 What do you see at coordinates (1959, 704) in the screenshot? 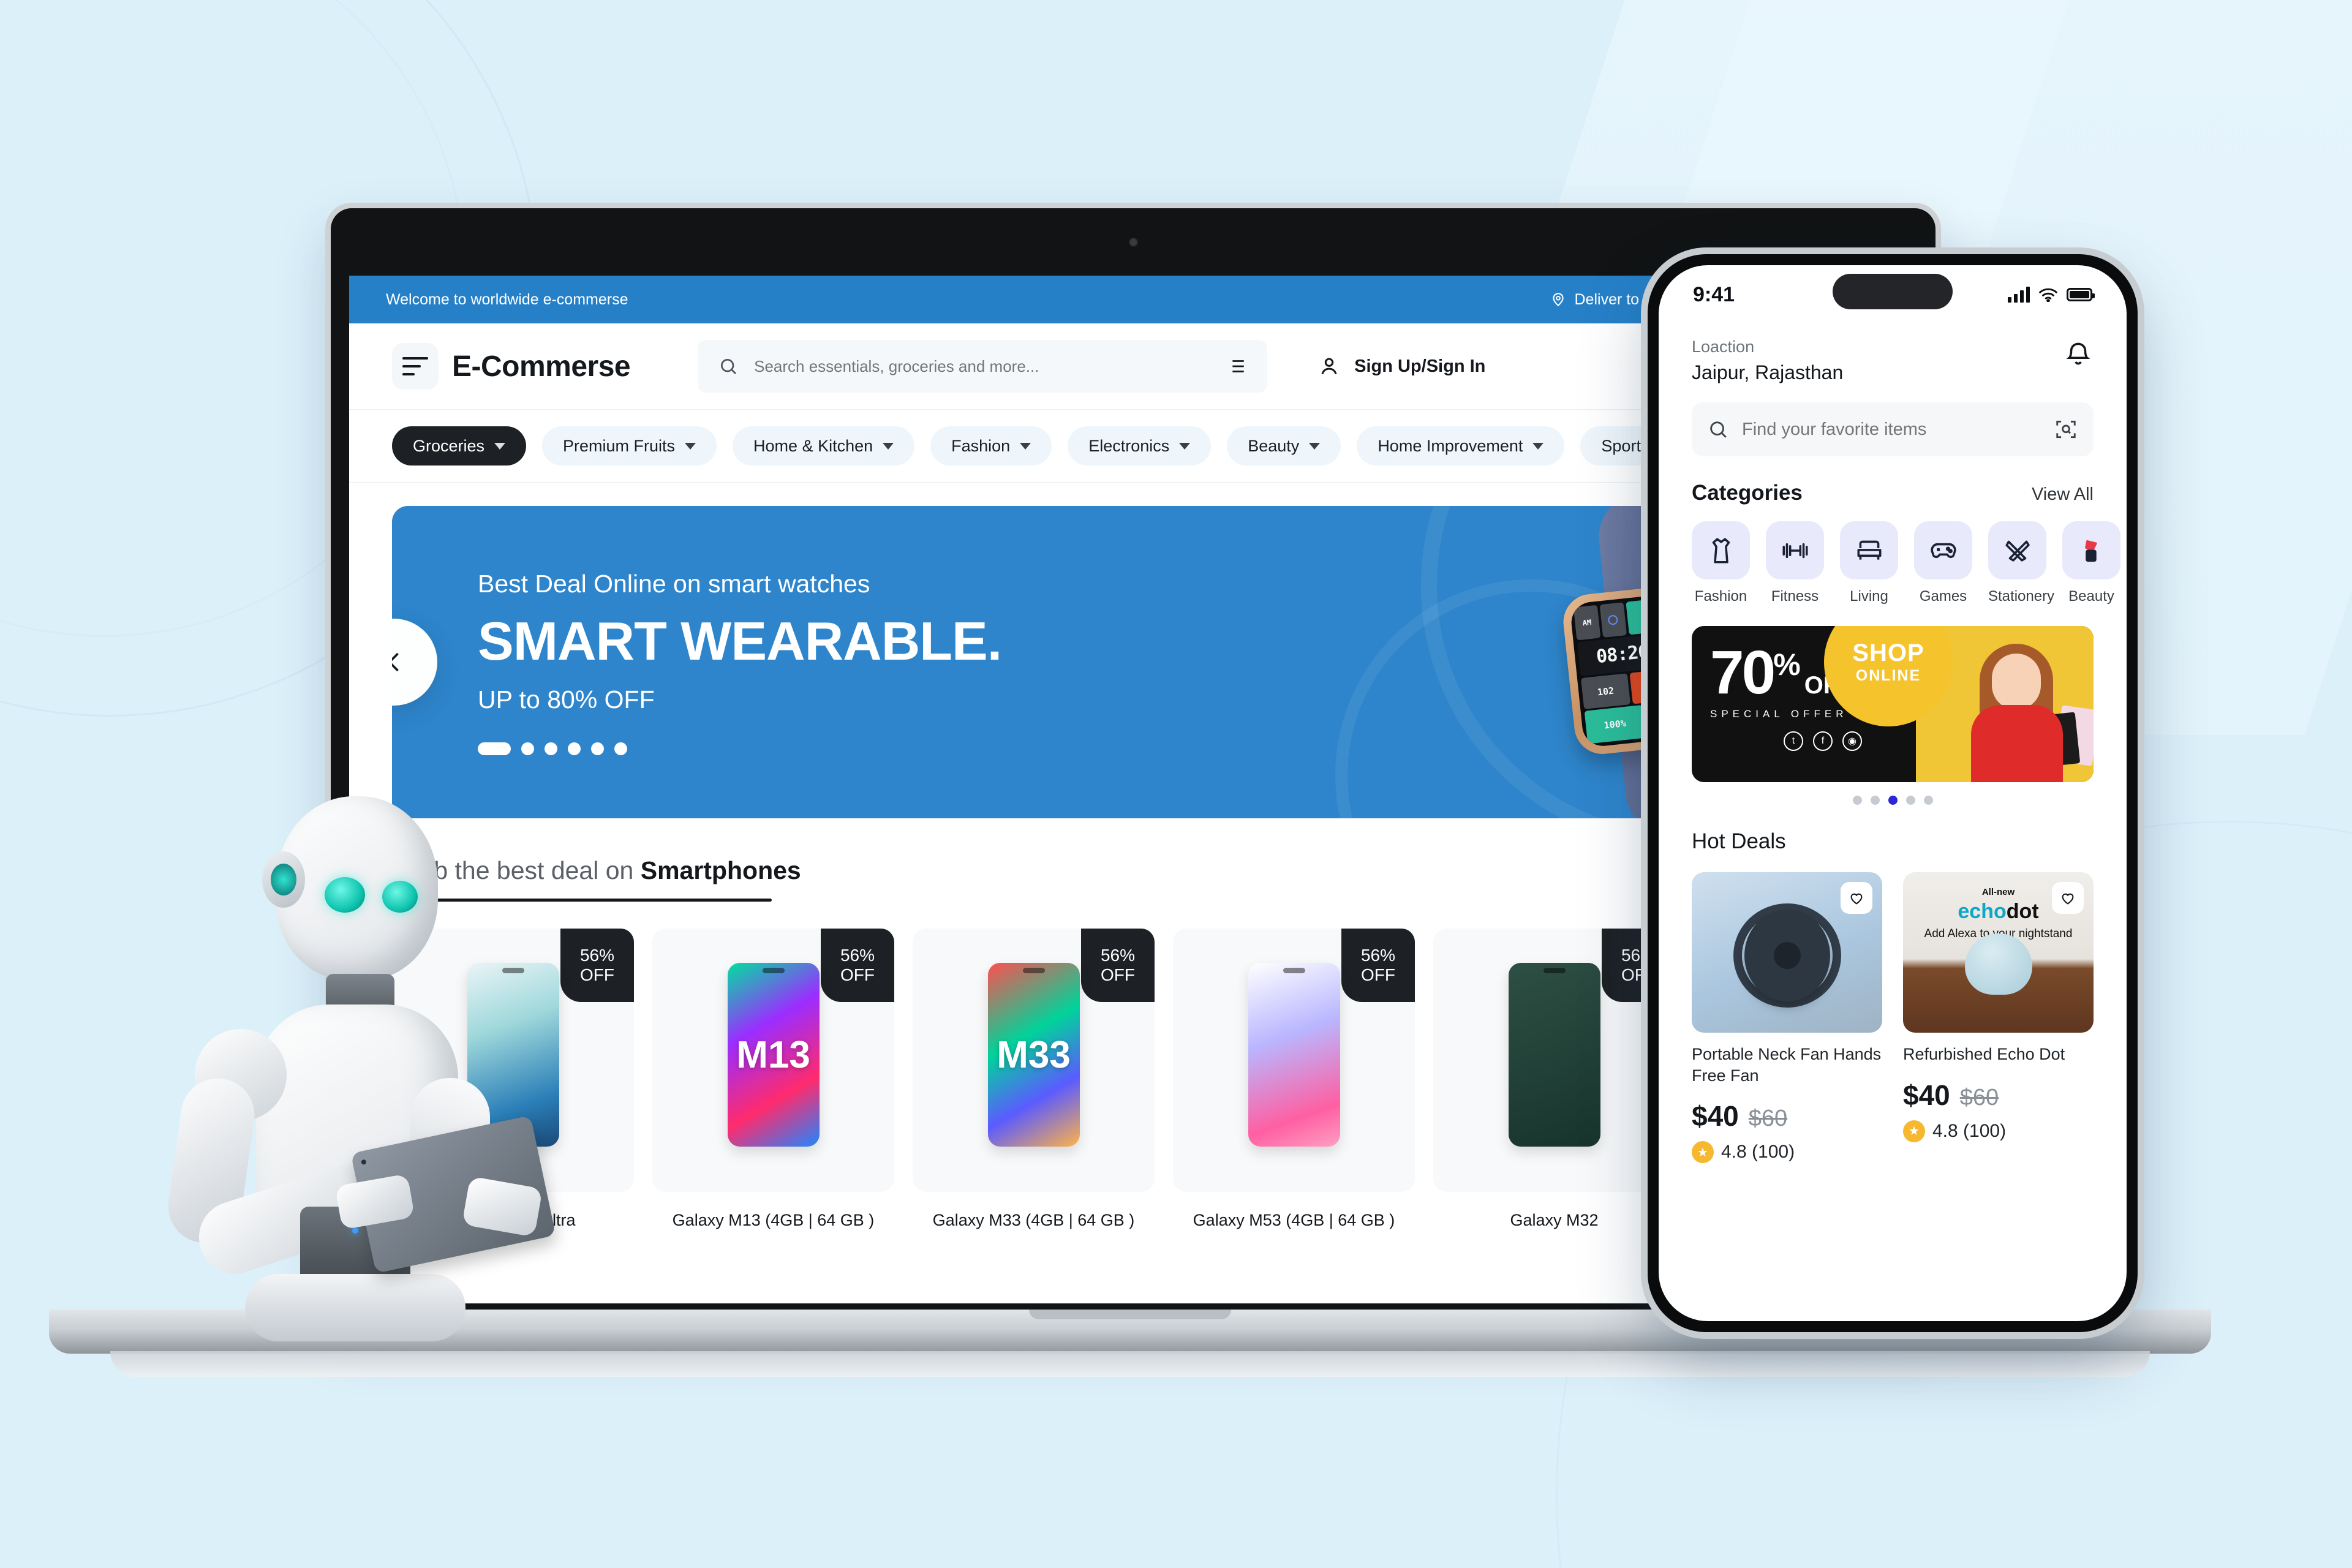
I see `promo-right-panel: SHOP ONLINE` at bounding box center [1959, 704].